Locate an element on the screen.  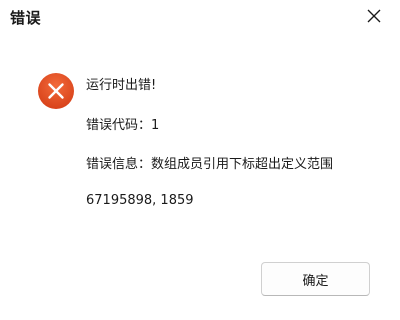
ok-button: 确定 is located at coordinates (315, 279).